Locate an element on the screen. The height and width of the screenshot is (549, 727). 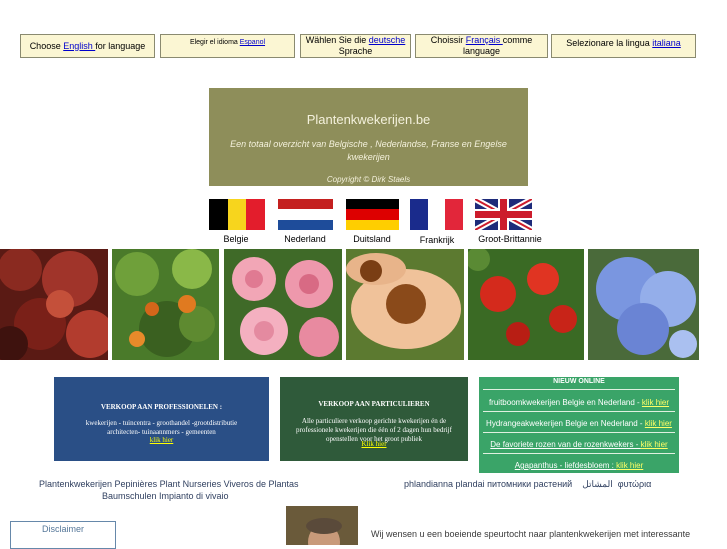
photo-crocosmia is located at coordinates (526, 304).